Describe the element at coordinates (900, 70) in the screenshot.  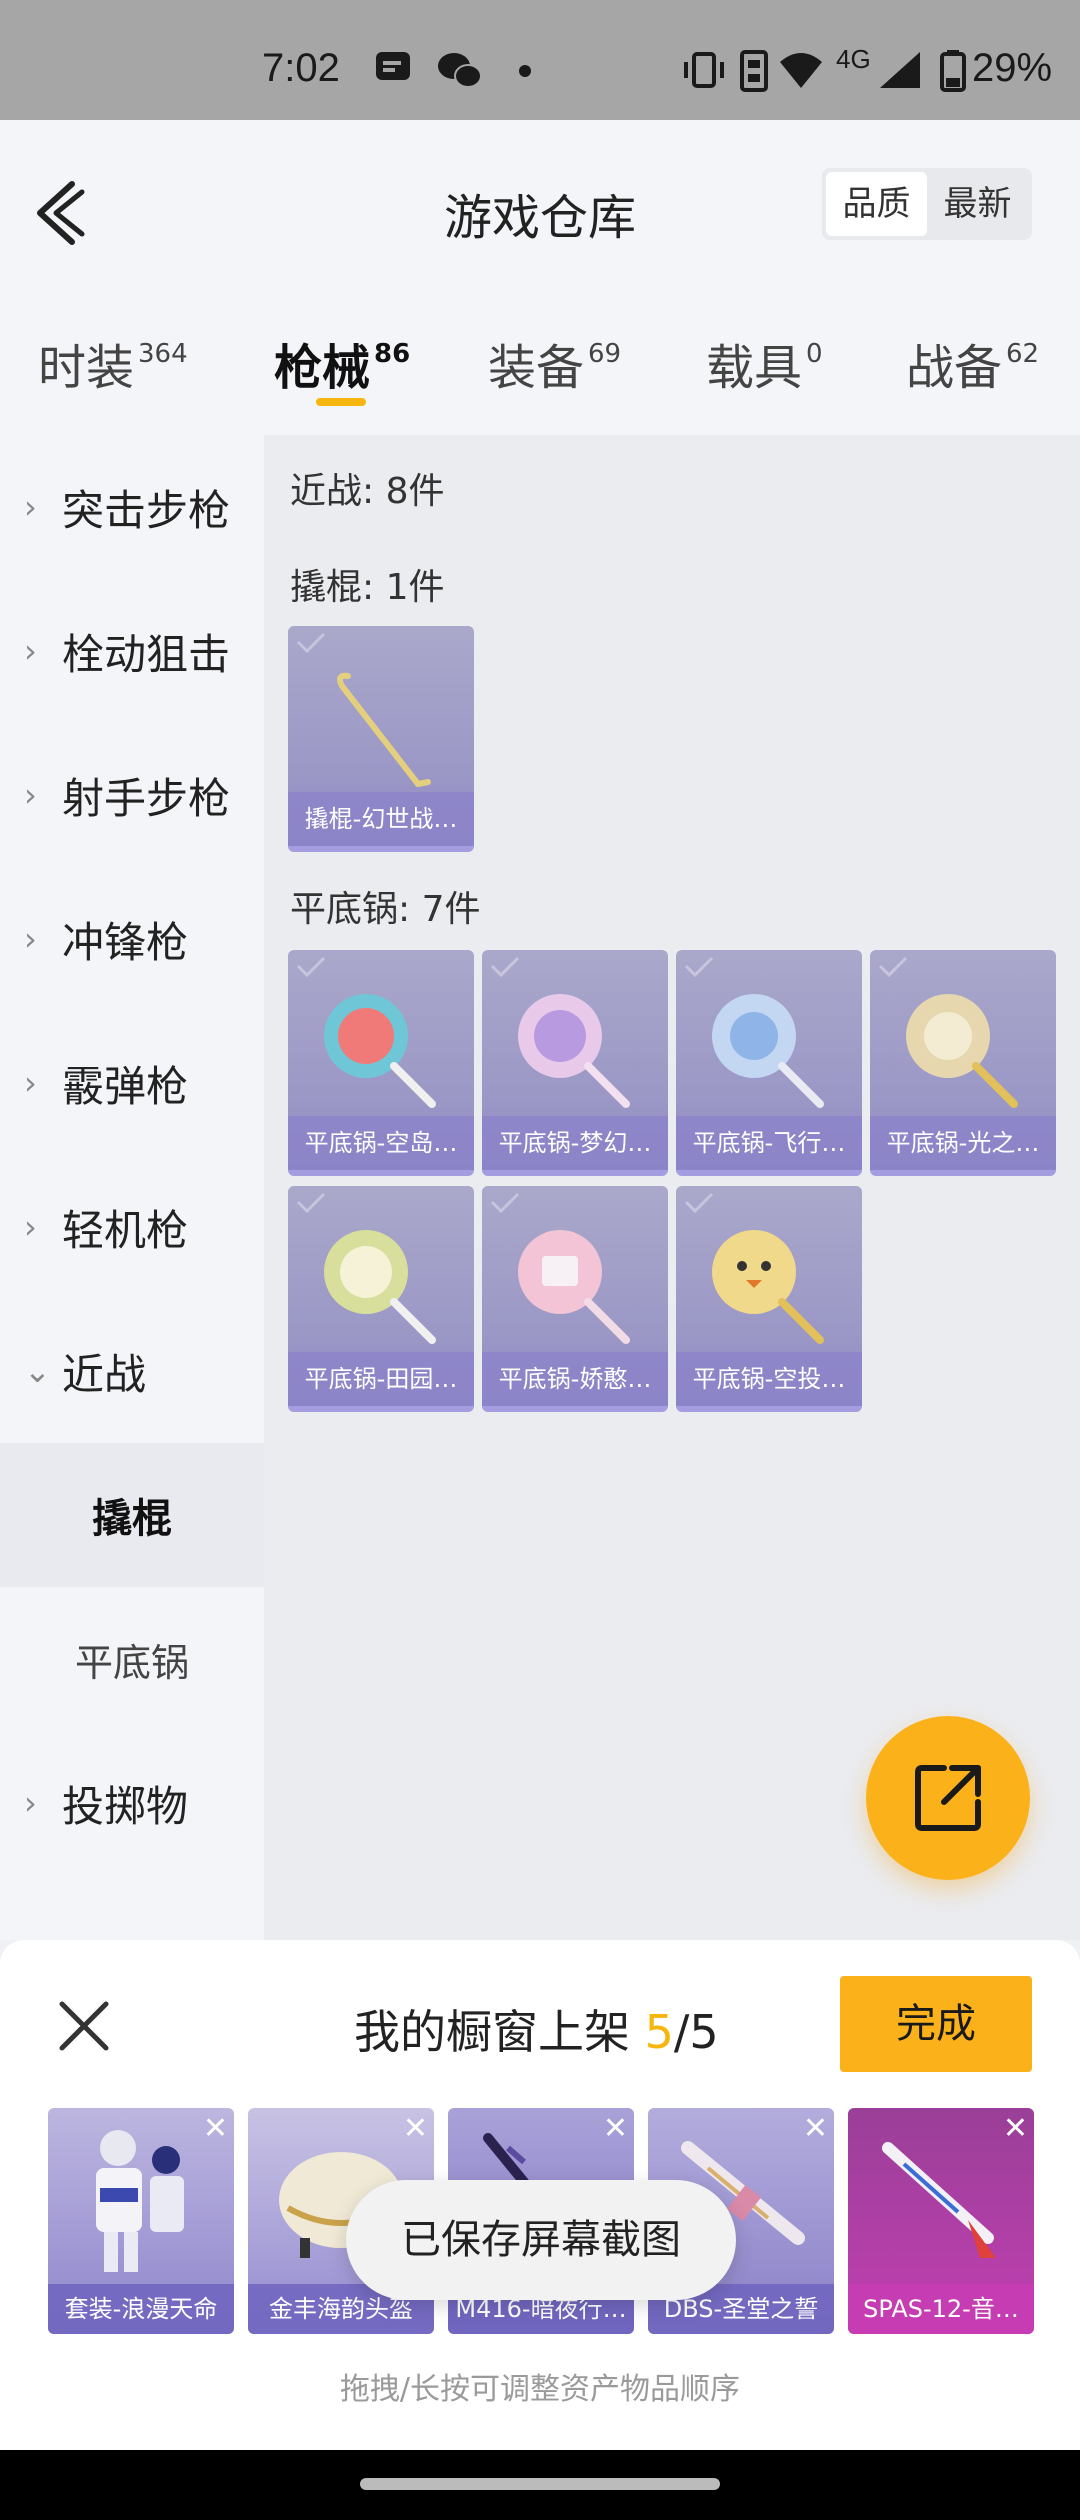
I see `signal-icon` at that location.